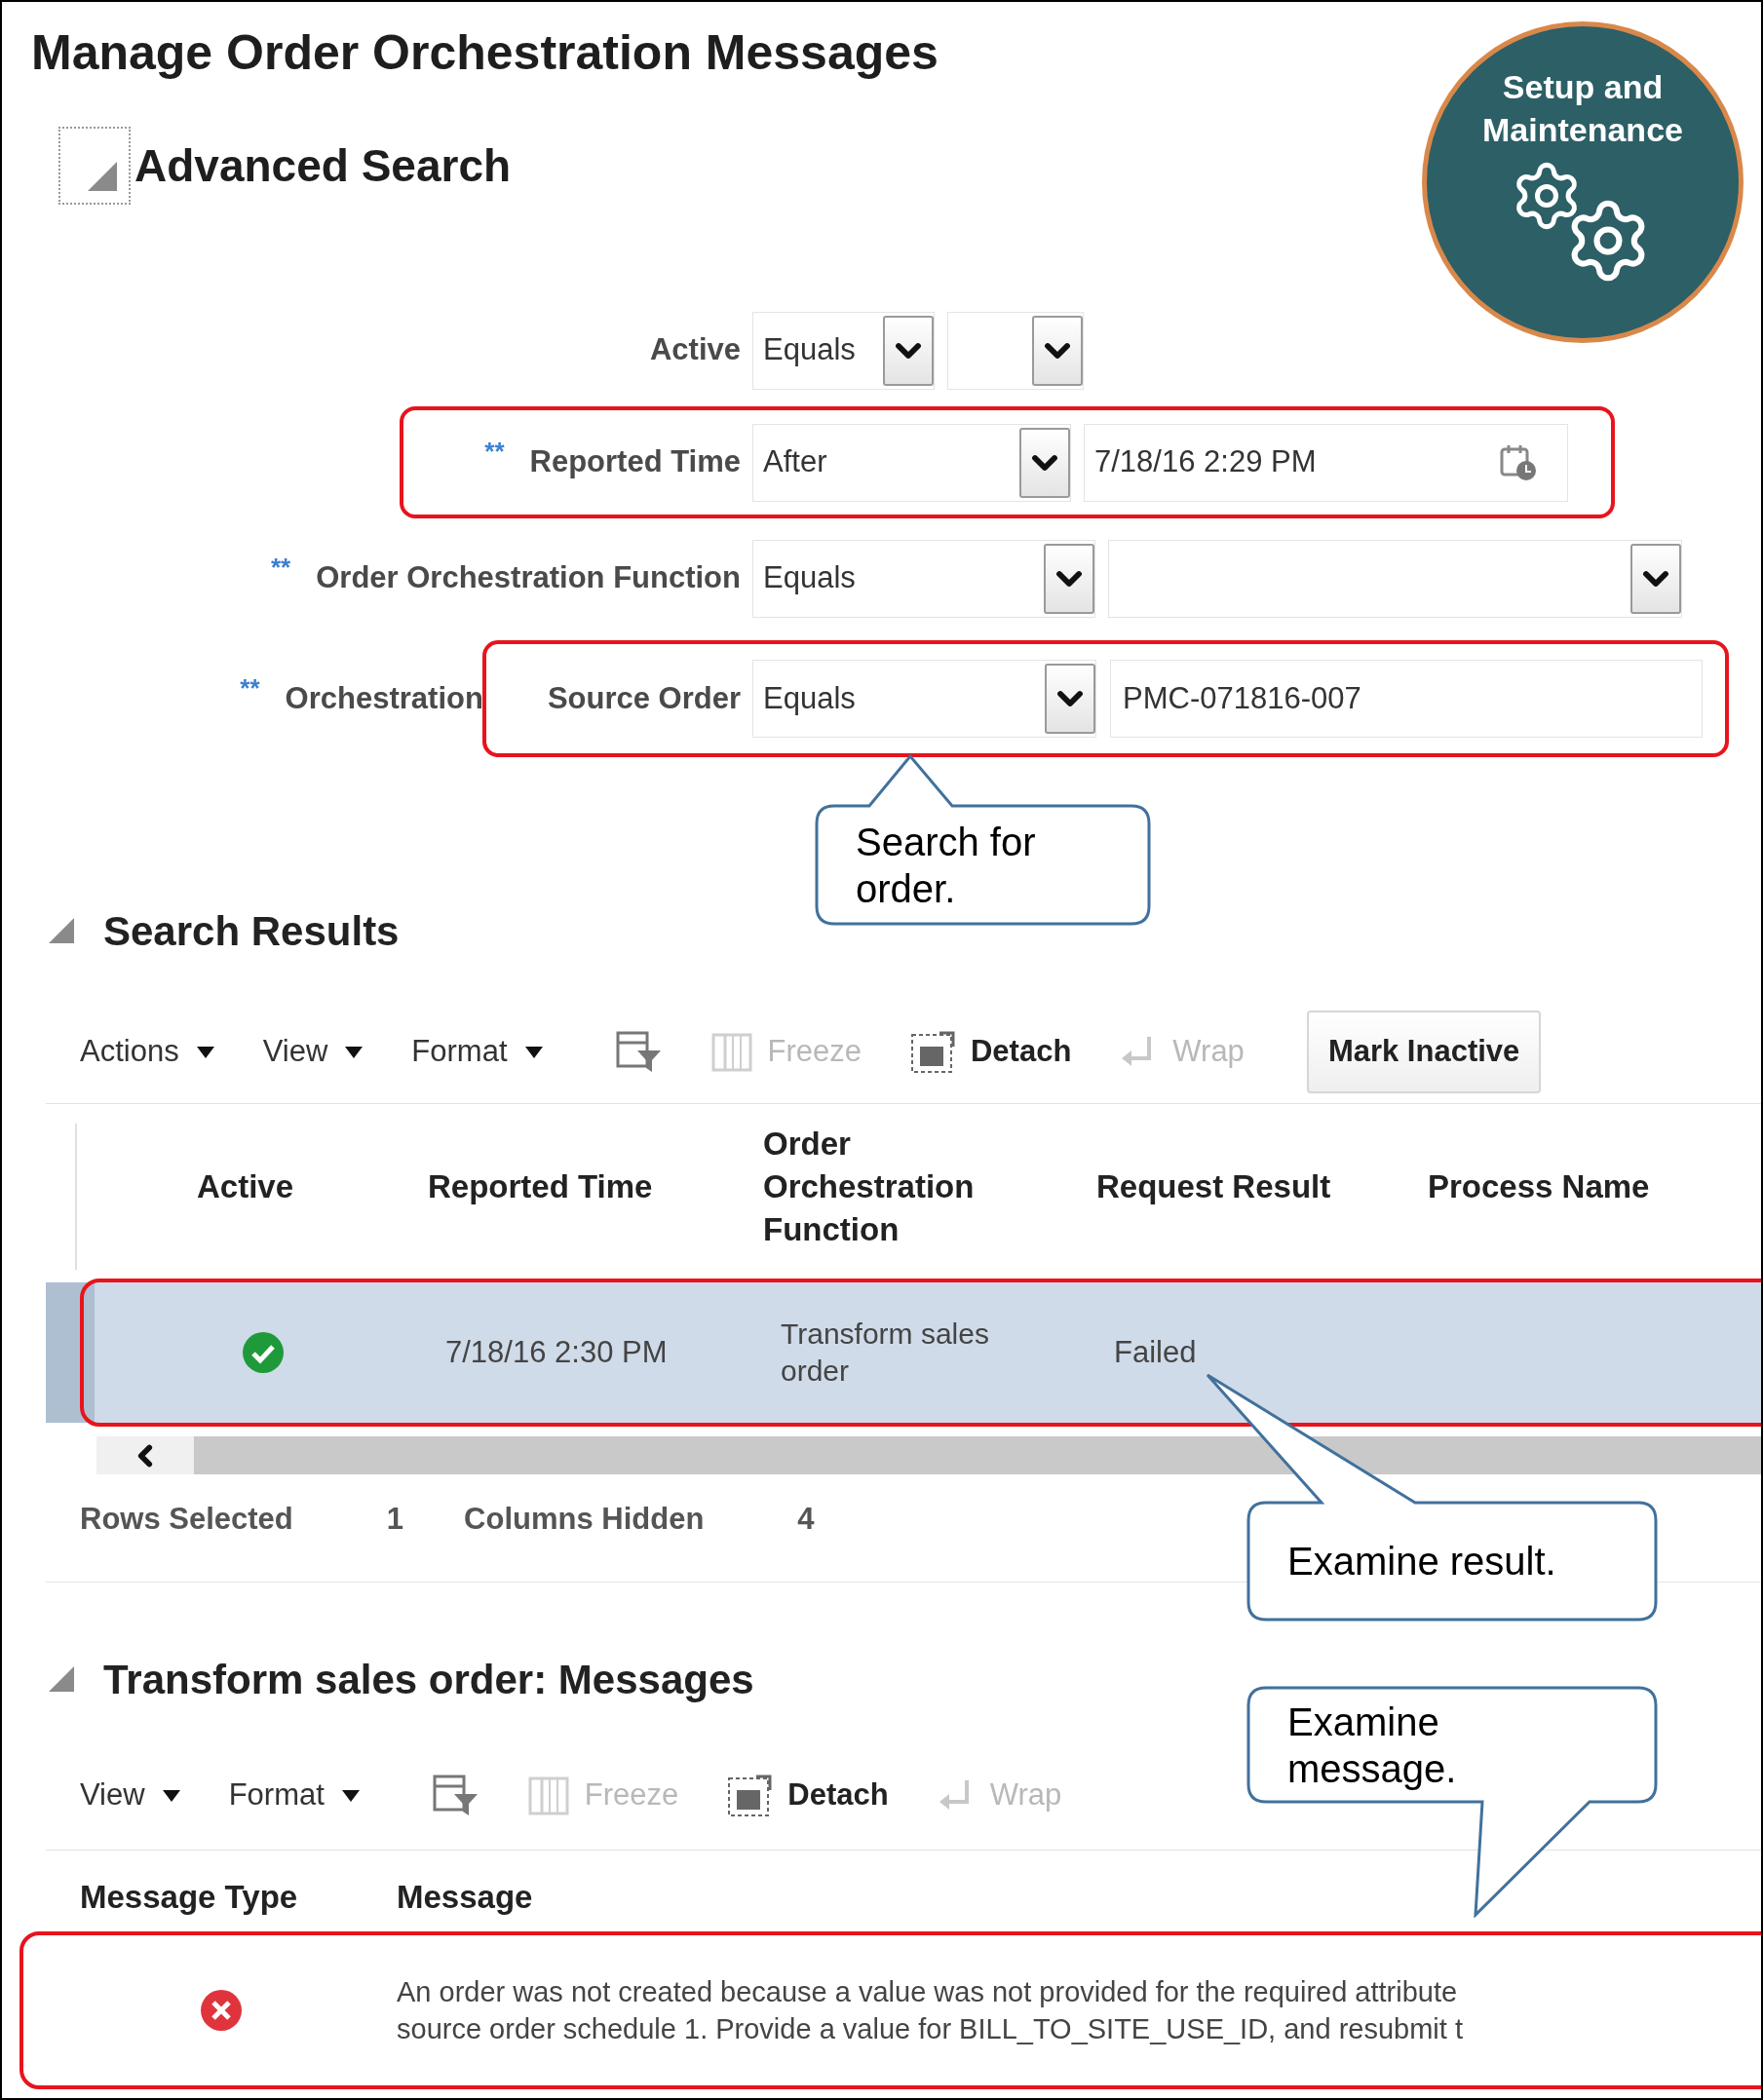 The width and height of the screenshot is (1763, 2100). What do you see at coordinates (70, 1352) in the screenshot?
I see `row-selector` at bounding box center [70, 1352].